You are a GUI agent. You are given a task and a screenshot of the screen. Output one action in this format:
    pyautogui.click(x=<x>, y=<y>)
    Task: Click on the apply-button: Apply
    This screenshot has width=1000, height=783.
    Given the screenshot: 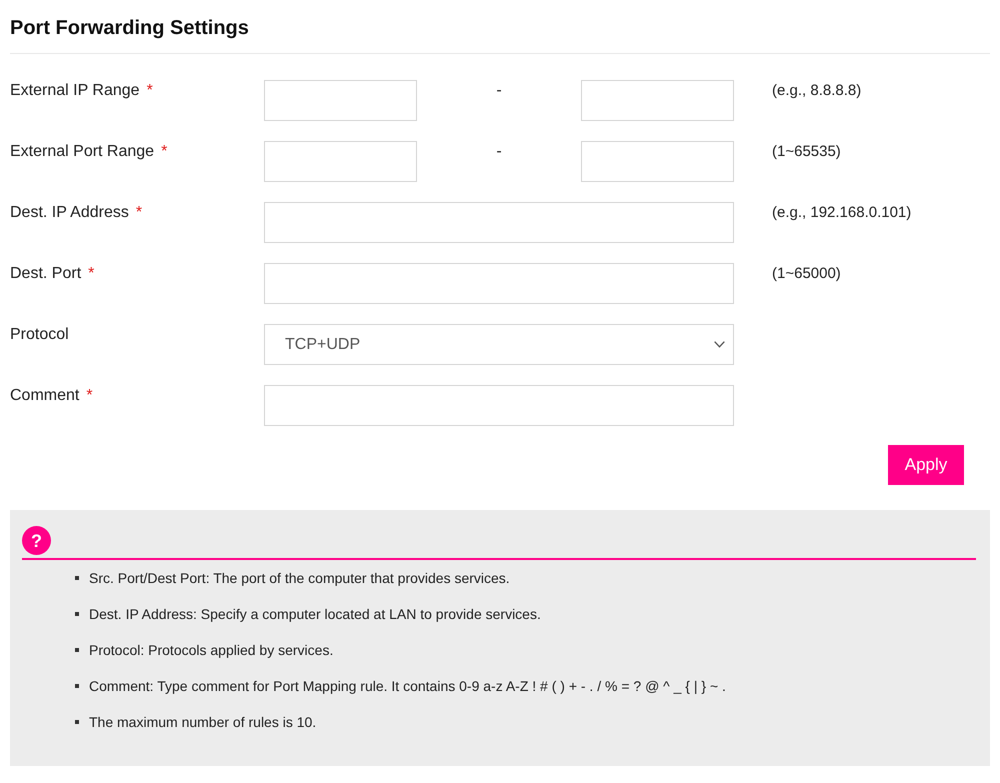 What is the action you would take?
    pyautogui.click(x=926, y=465)
    